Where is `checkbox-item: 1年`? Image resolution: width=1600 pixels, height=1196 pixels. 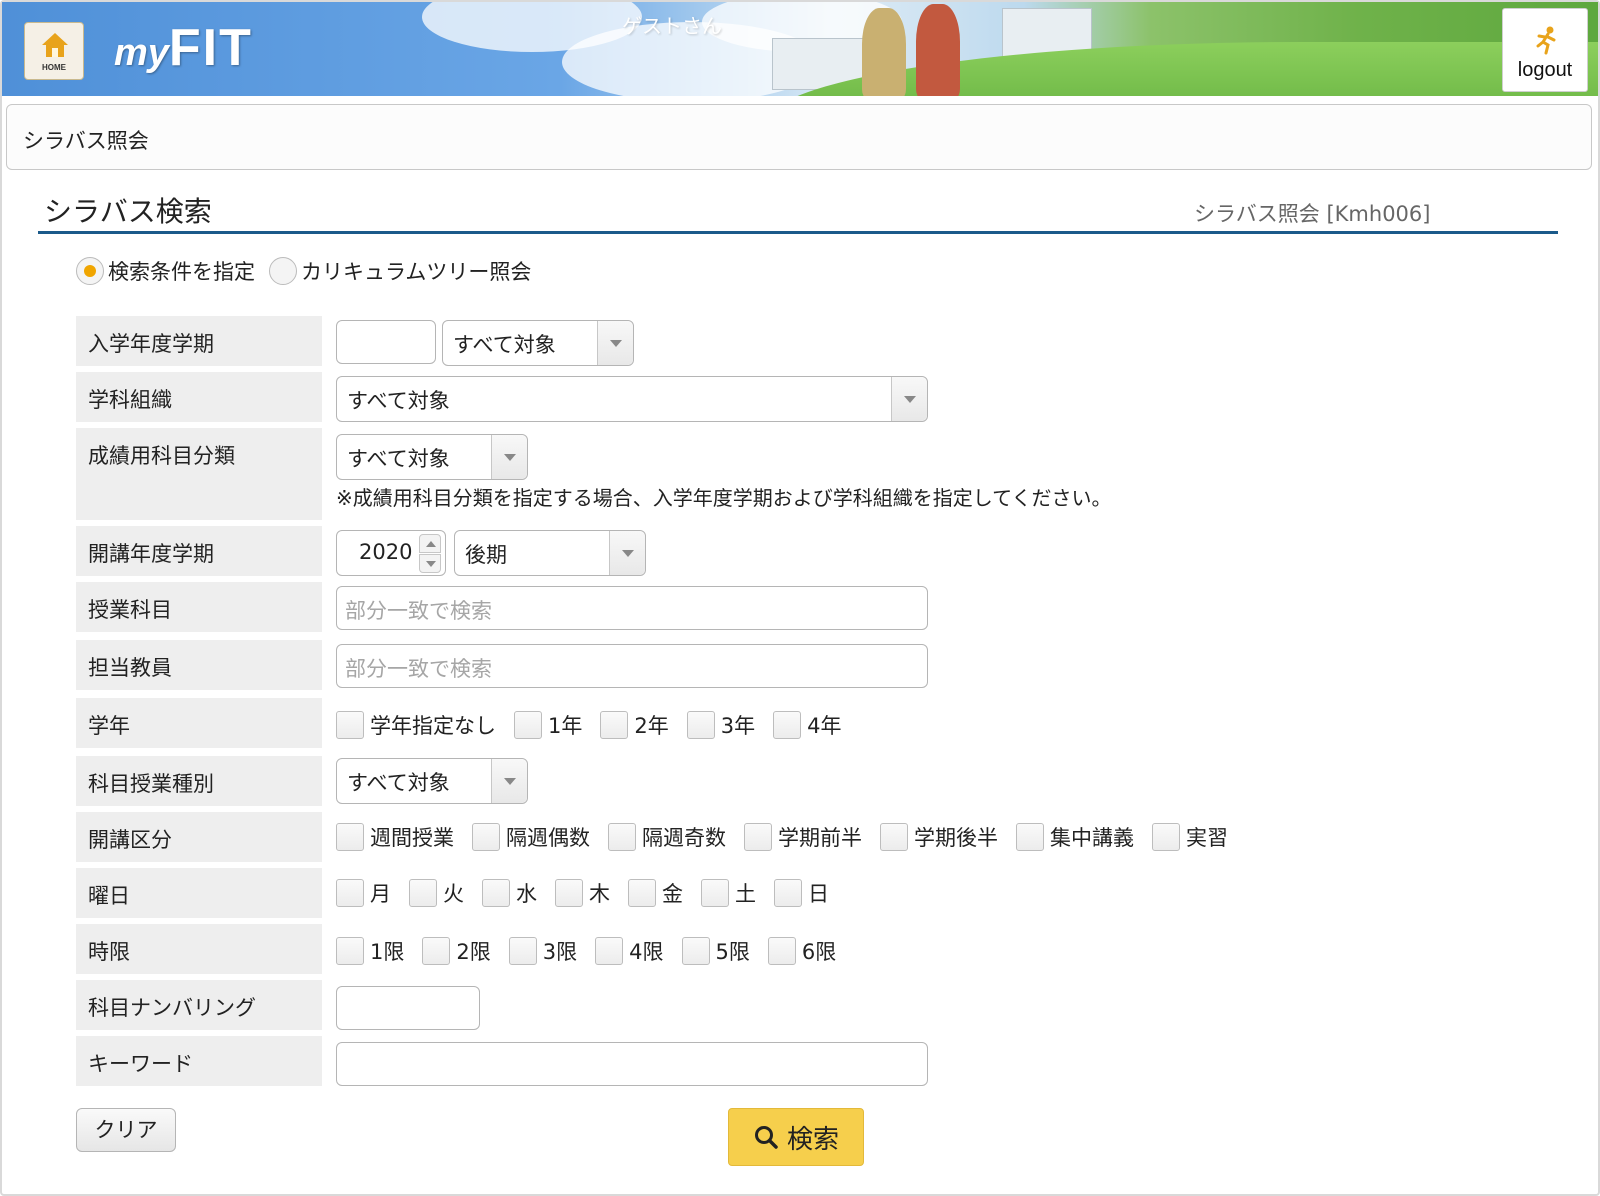
checkbox-item: 1年 is located at coordinates (548, 725).